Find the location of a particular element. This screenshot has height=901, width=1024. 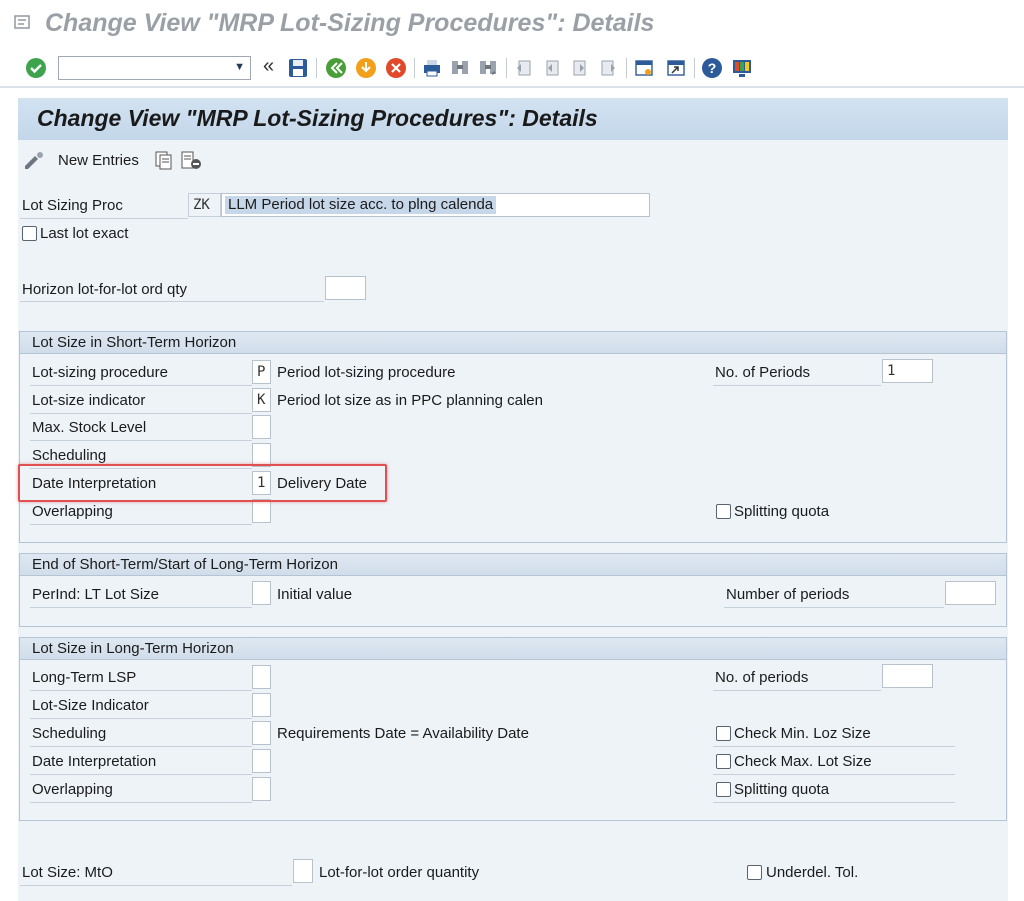

perind-desc: Initial value is located at coordinates (315, 594).